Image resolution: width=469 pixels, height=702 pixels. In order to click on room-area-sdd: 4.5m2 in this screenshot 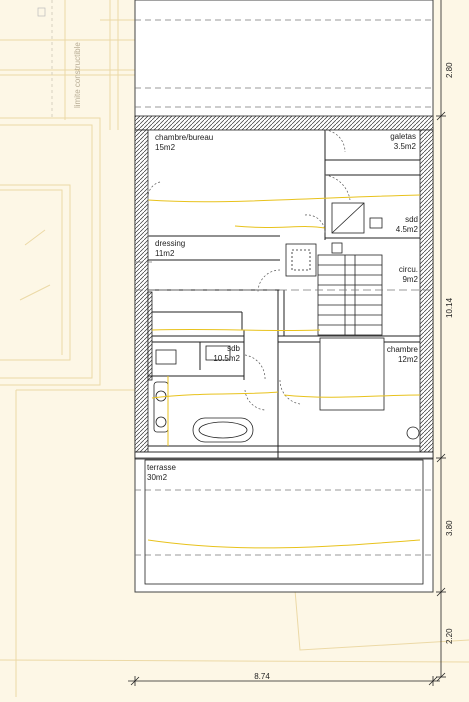, I will do `click(407, 229)`.